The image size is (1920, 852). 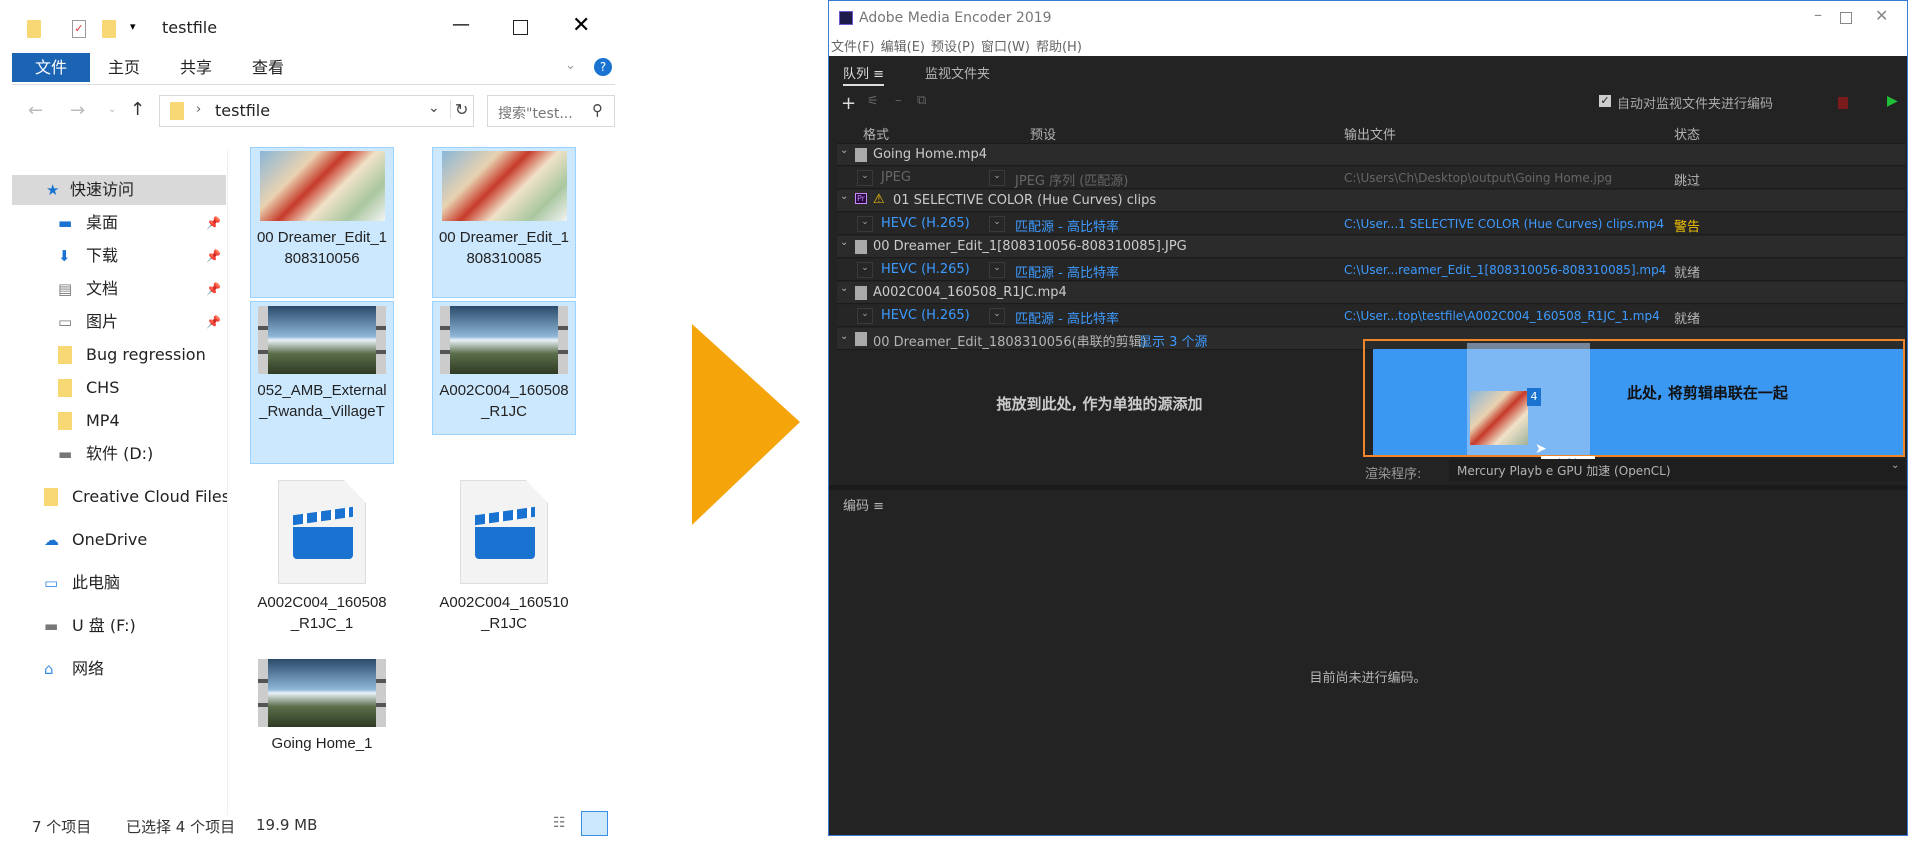 I want to click on show-sources-link: 显示 3 个源, so click(x=1173, y=340).